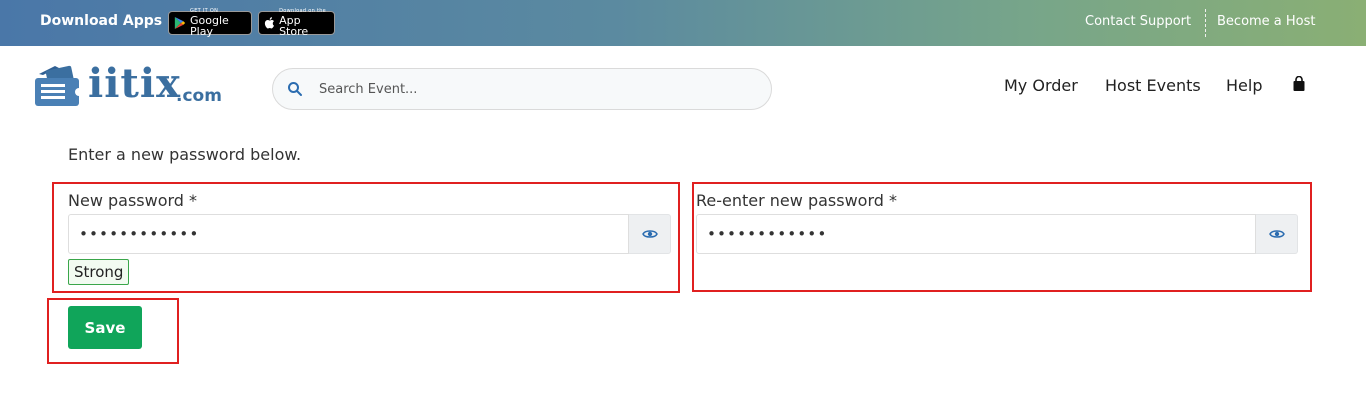 The image size is (1366, 405). I want to click on contact-support-link: Contact Support, so click(1138, 21).